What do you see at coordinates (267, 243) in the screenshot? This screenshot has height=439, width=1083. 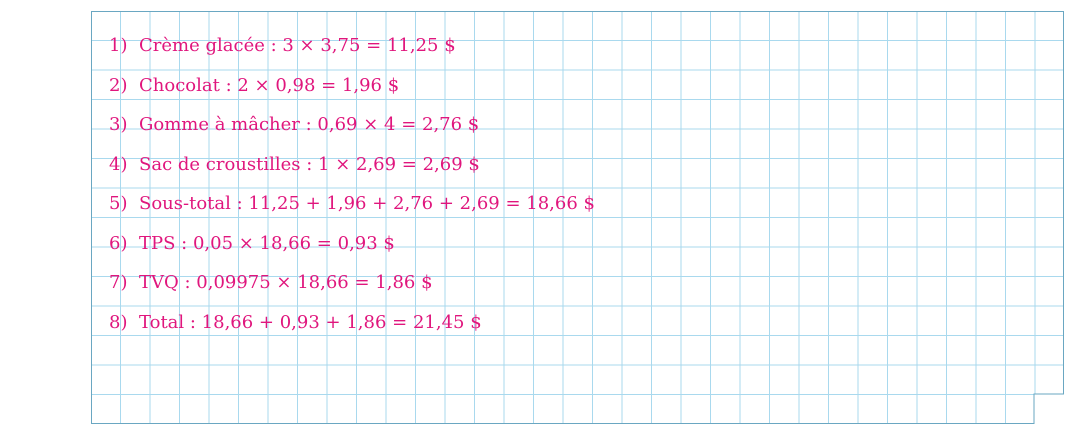 I see `line-text: TPS : 0,05 × 18,66 = 0,93 $` at bounding box center [267, 243].